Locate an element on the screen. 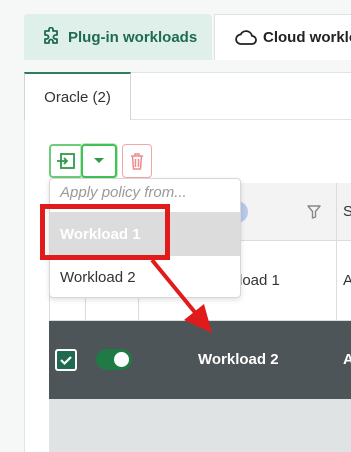  delete-button is located at coordinates (137, 161).